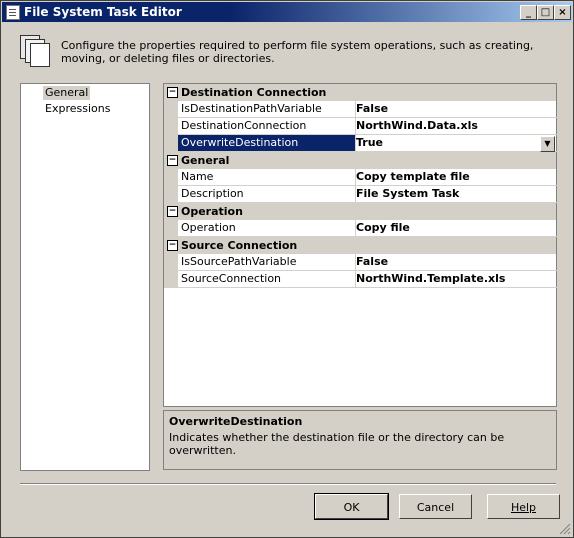 The image size is (574, 538). I want to click on window-title: File System Task Editor, so click(103, 12).